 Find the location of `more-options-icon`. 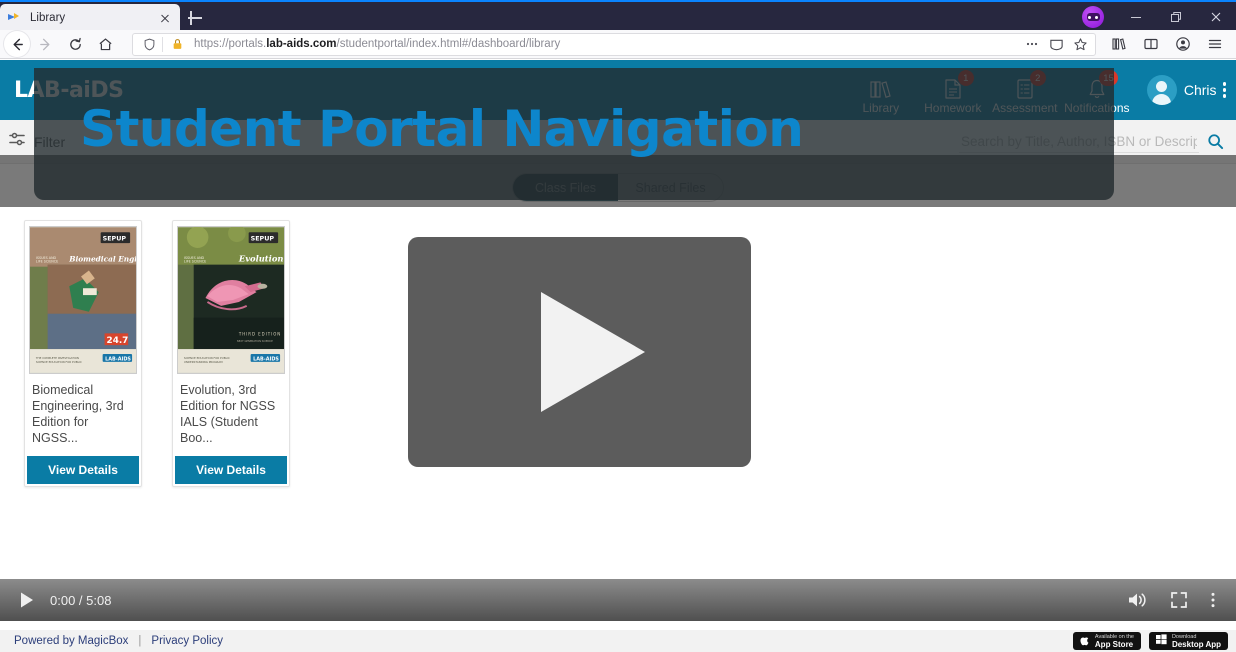

more-options-icon is located at coordinates (1213, 600).